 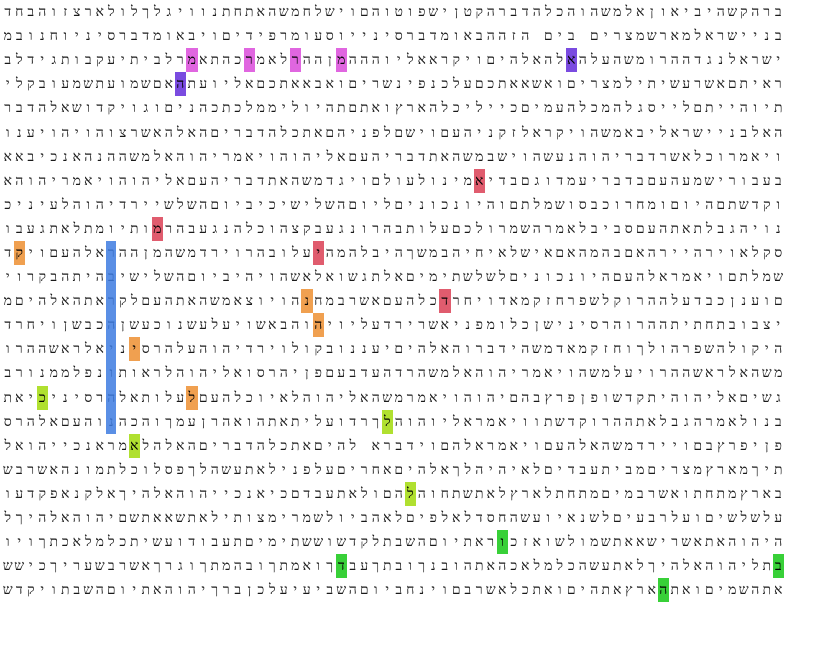 I want to click on highlighted-letter: י, so click(x=318, y=253).